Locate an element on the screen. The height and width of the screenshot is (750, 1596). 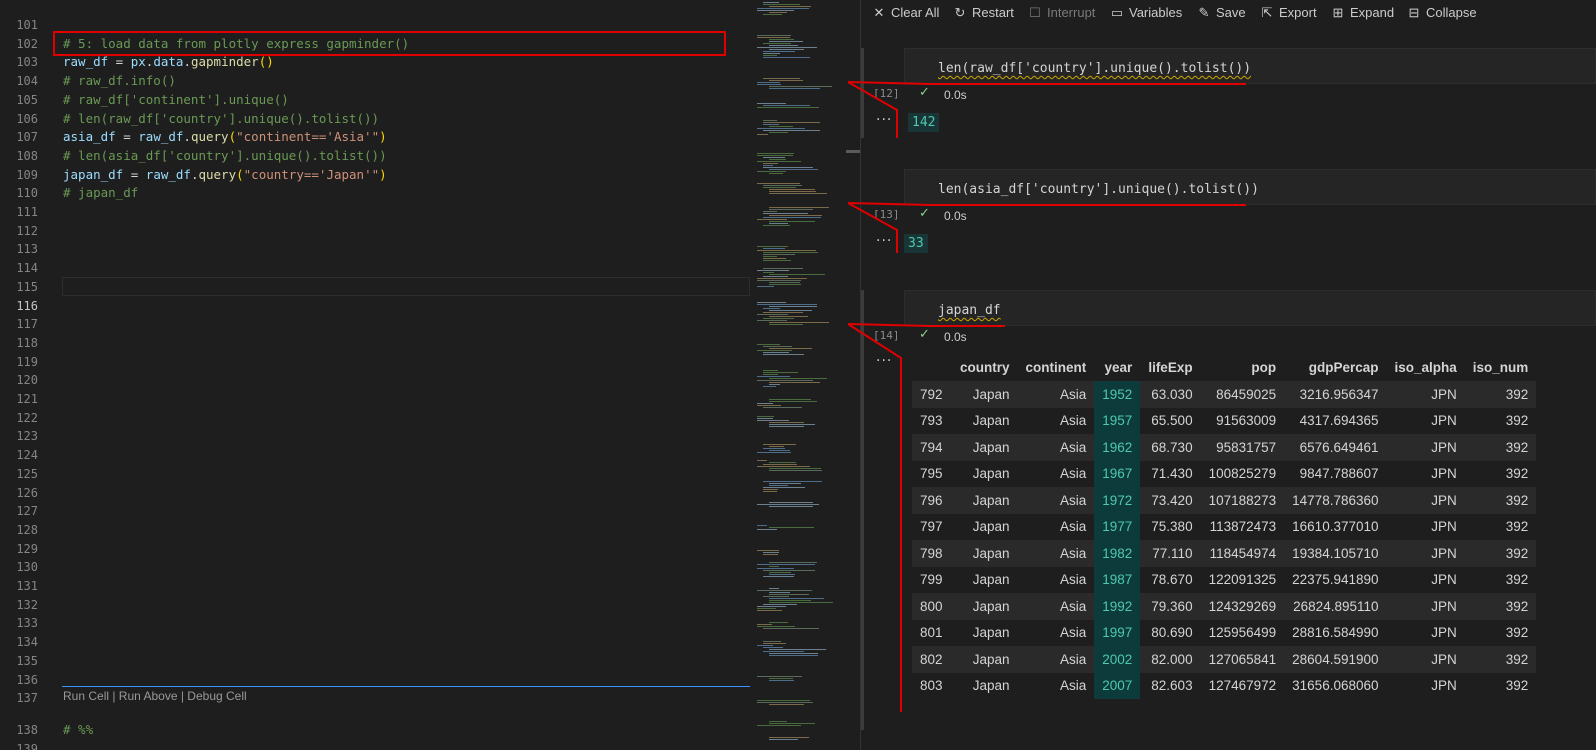
cell-14-input: japan_df is located at coordinates (1250, 308).